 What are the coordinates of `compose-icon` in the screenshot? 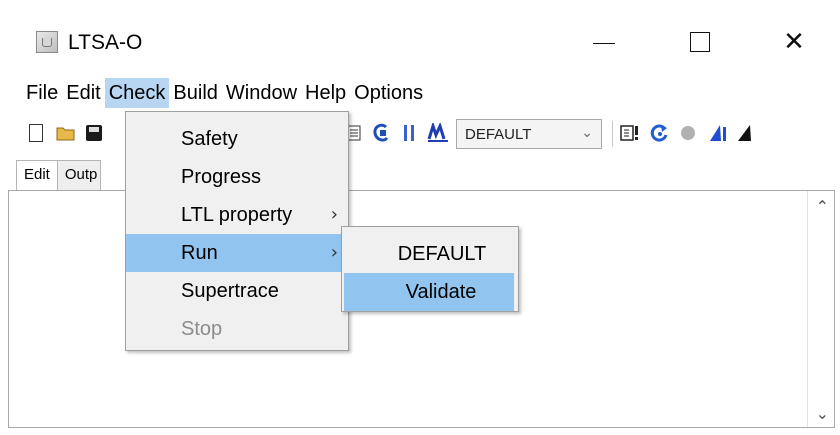 It's located at (381, 133).